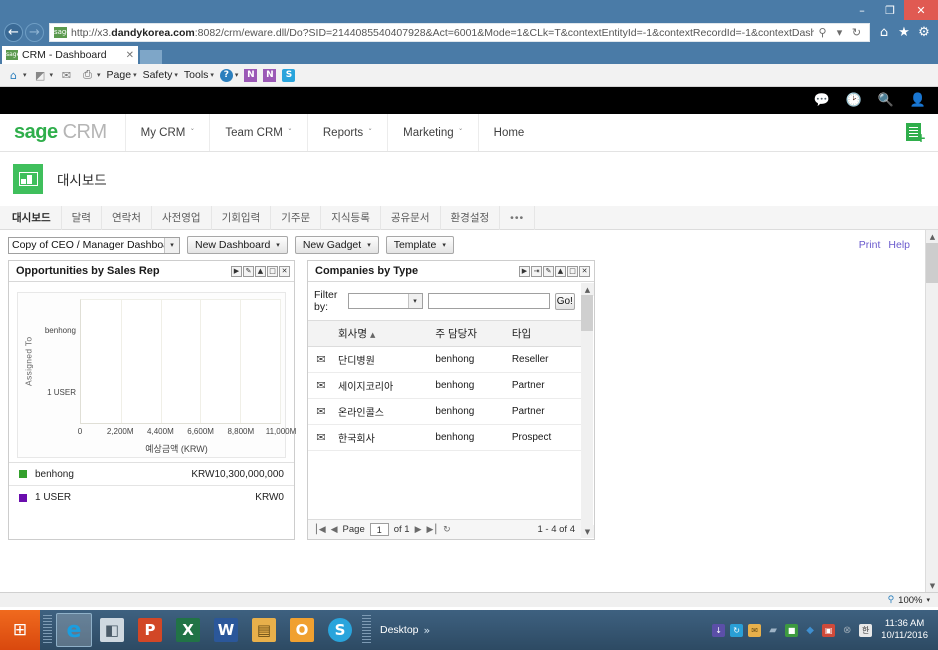 The image size is (938, 650). What do you see at coordinates (302, 630) in the screenshot?
I see `taskbar-app-outlook: O` at bounding box center [302, 630].